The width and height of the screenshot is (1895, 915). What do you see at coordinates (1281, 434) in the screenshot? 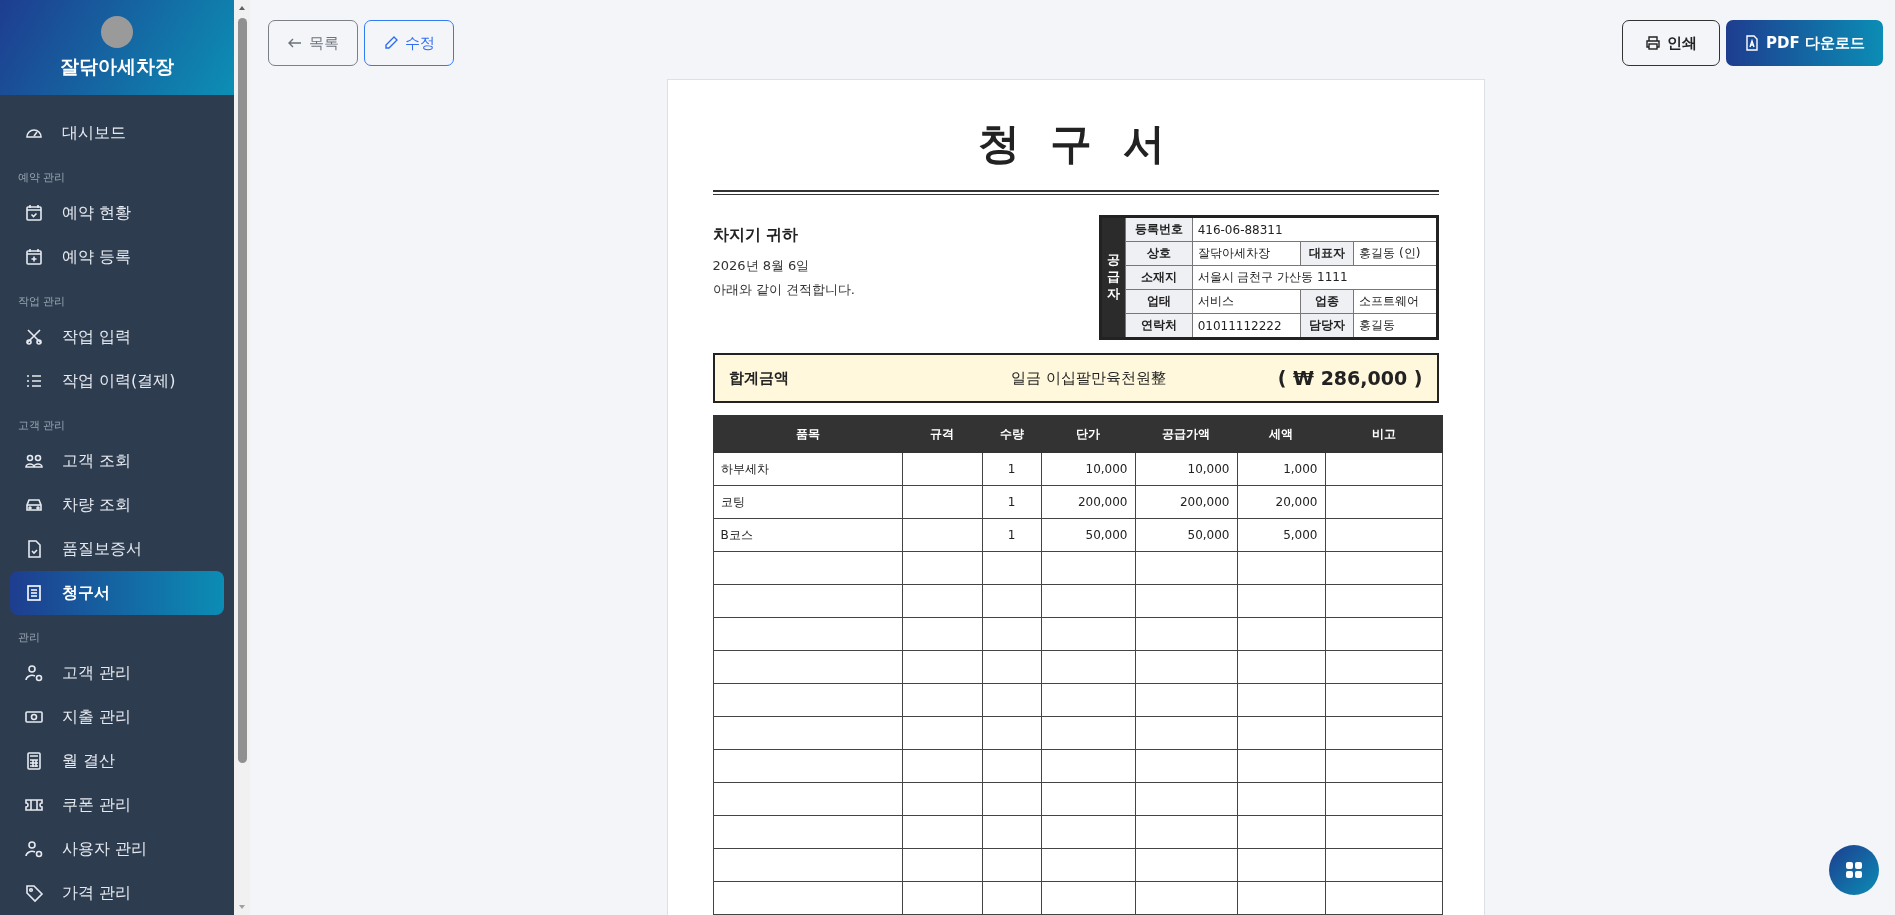
I see `column-header: 세액` at bounding box center [1281, 434].